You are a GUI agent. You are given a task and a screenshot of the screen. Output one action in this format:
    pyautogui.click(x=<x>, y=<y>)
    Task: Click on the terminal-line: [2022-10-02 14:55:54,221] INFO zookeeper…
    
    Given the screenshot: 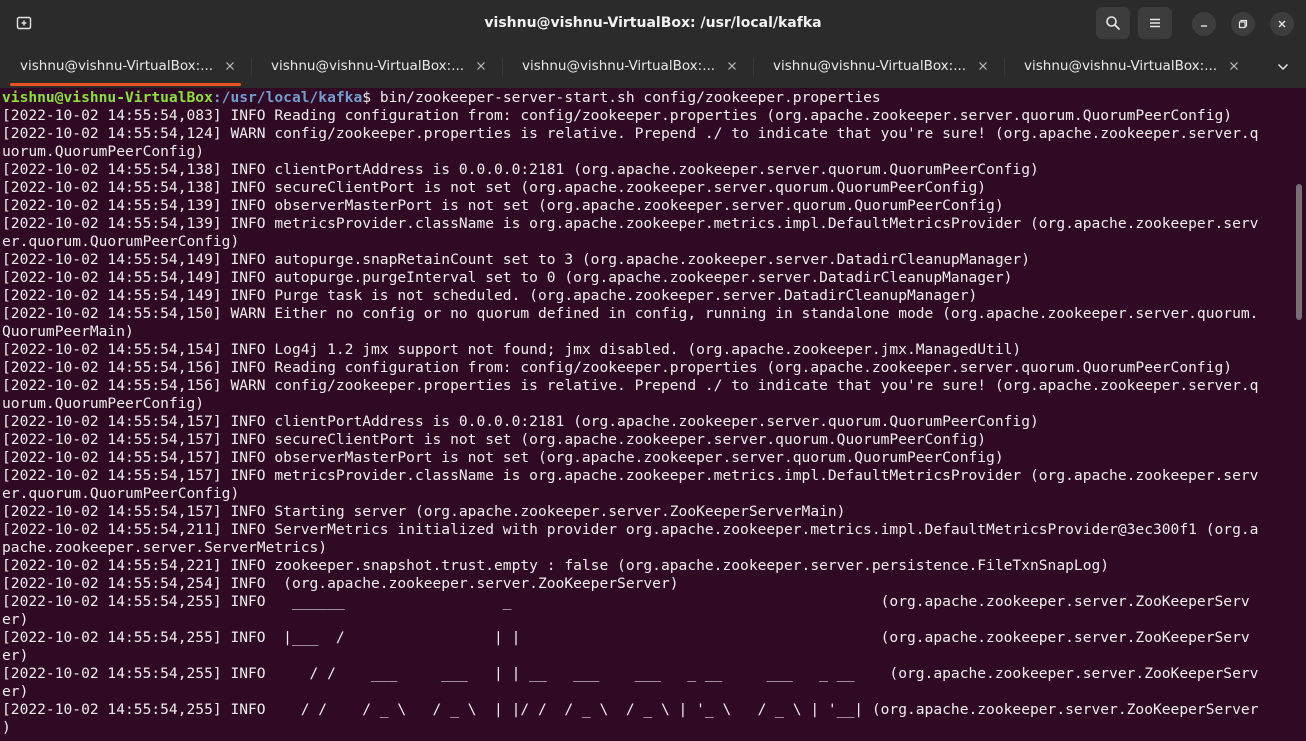 What is the action you would take?
    pyautogui.click(x=556, y=565)
    